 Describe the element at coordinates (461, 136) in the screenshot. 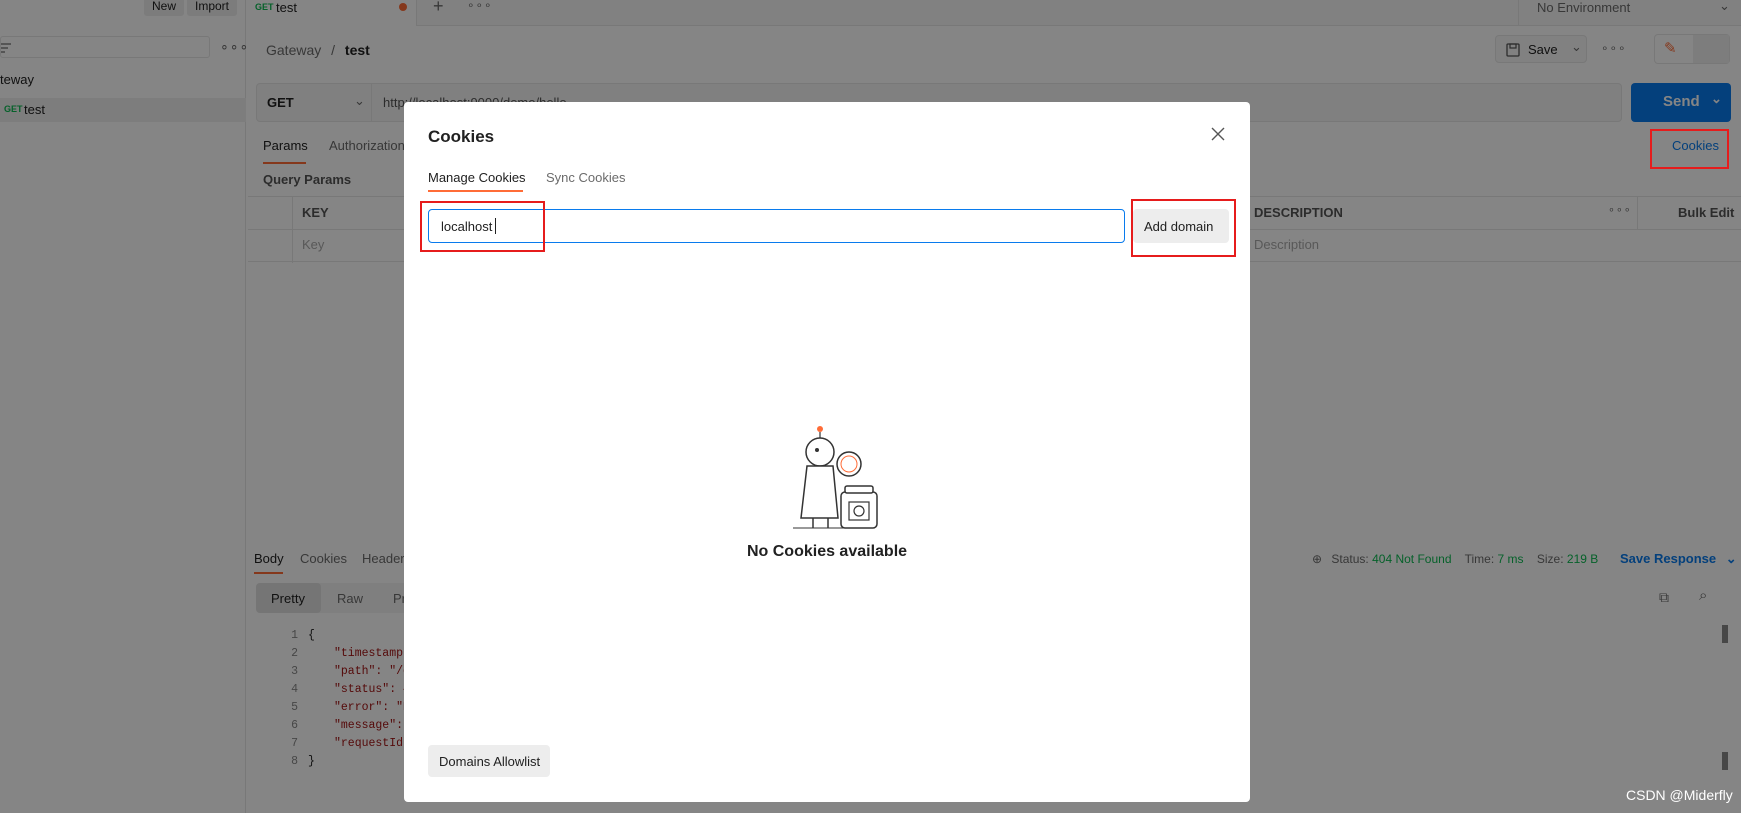

I see `modal-title: Cookies` at that location.